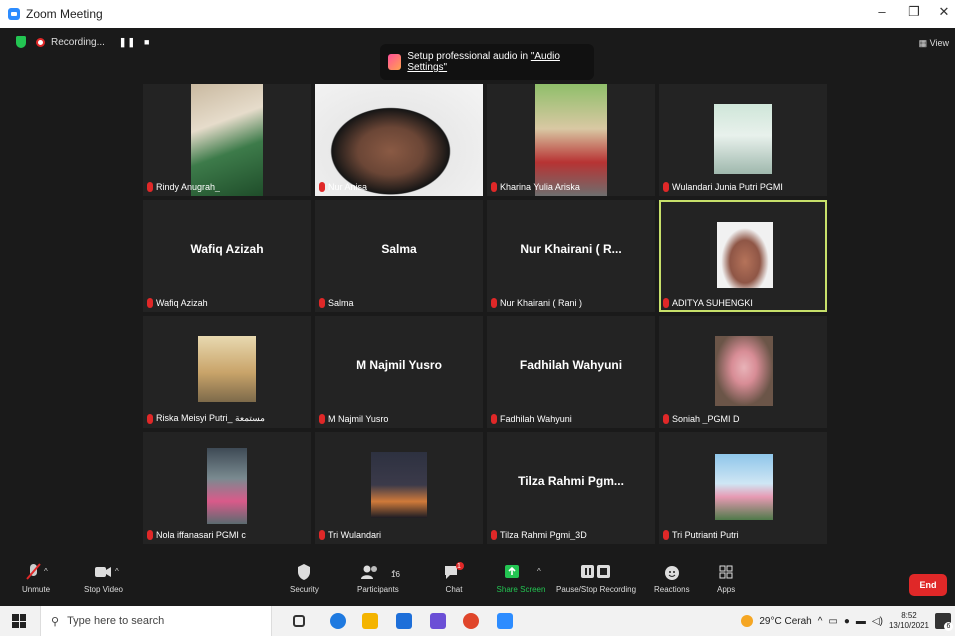 The height and width of the screenshot is (636, 955). What do you see at coordinates (127, 42) in the screenshot?
I see `pause-recording-button: ❚❚` at bounding box center [127, 42].